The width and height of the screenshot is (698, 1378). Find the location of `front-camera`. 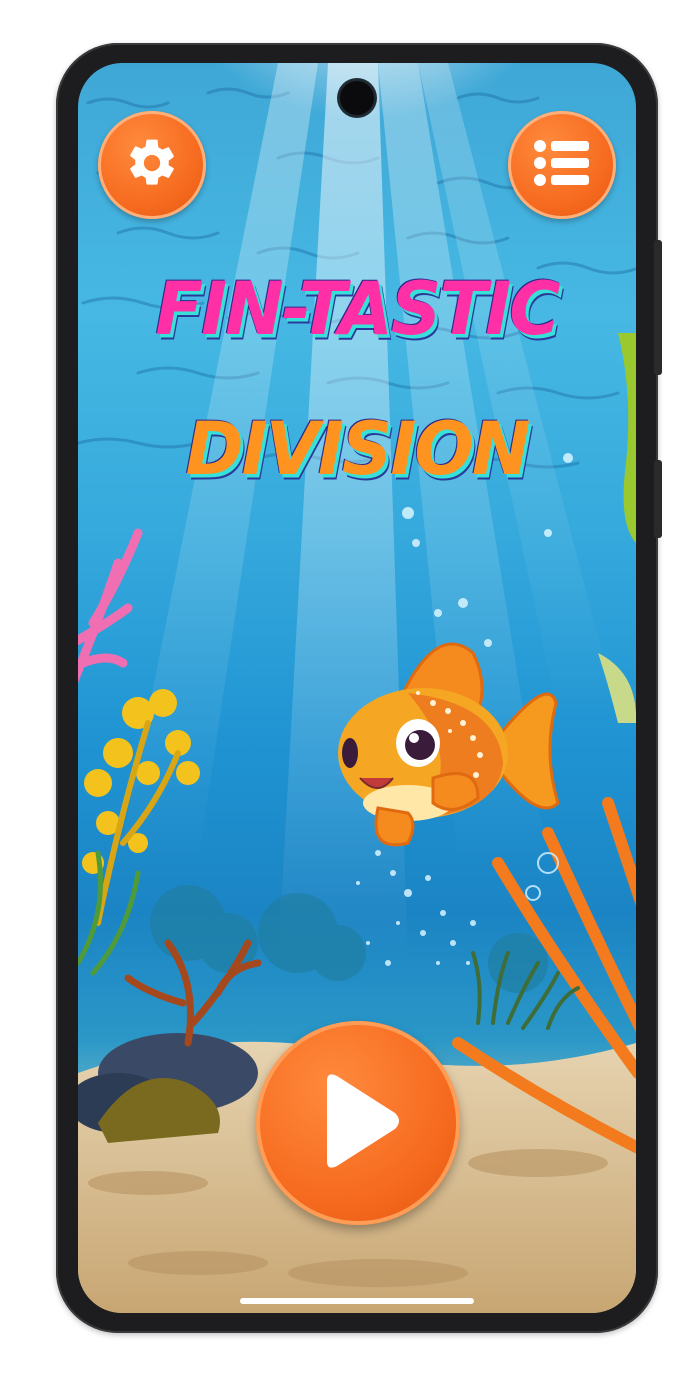

front-camera is located at coordinates (357, 98).